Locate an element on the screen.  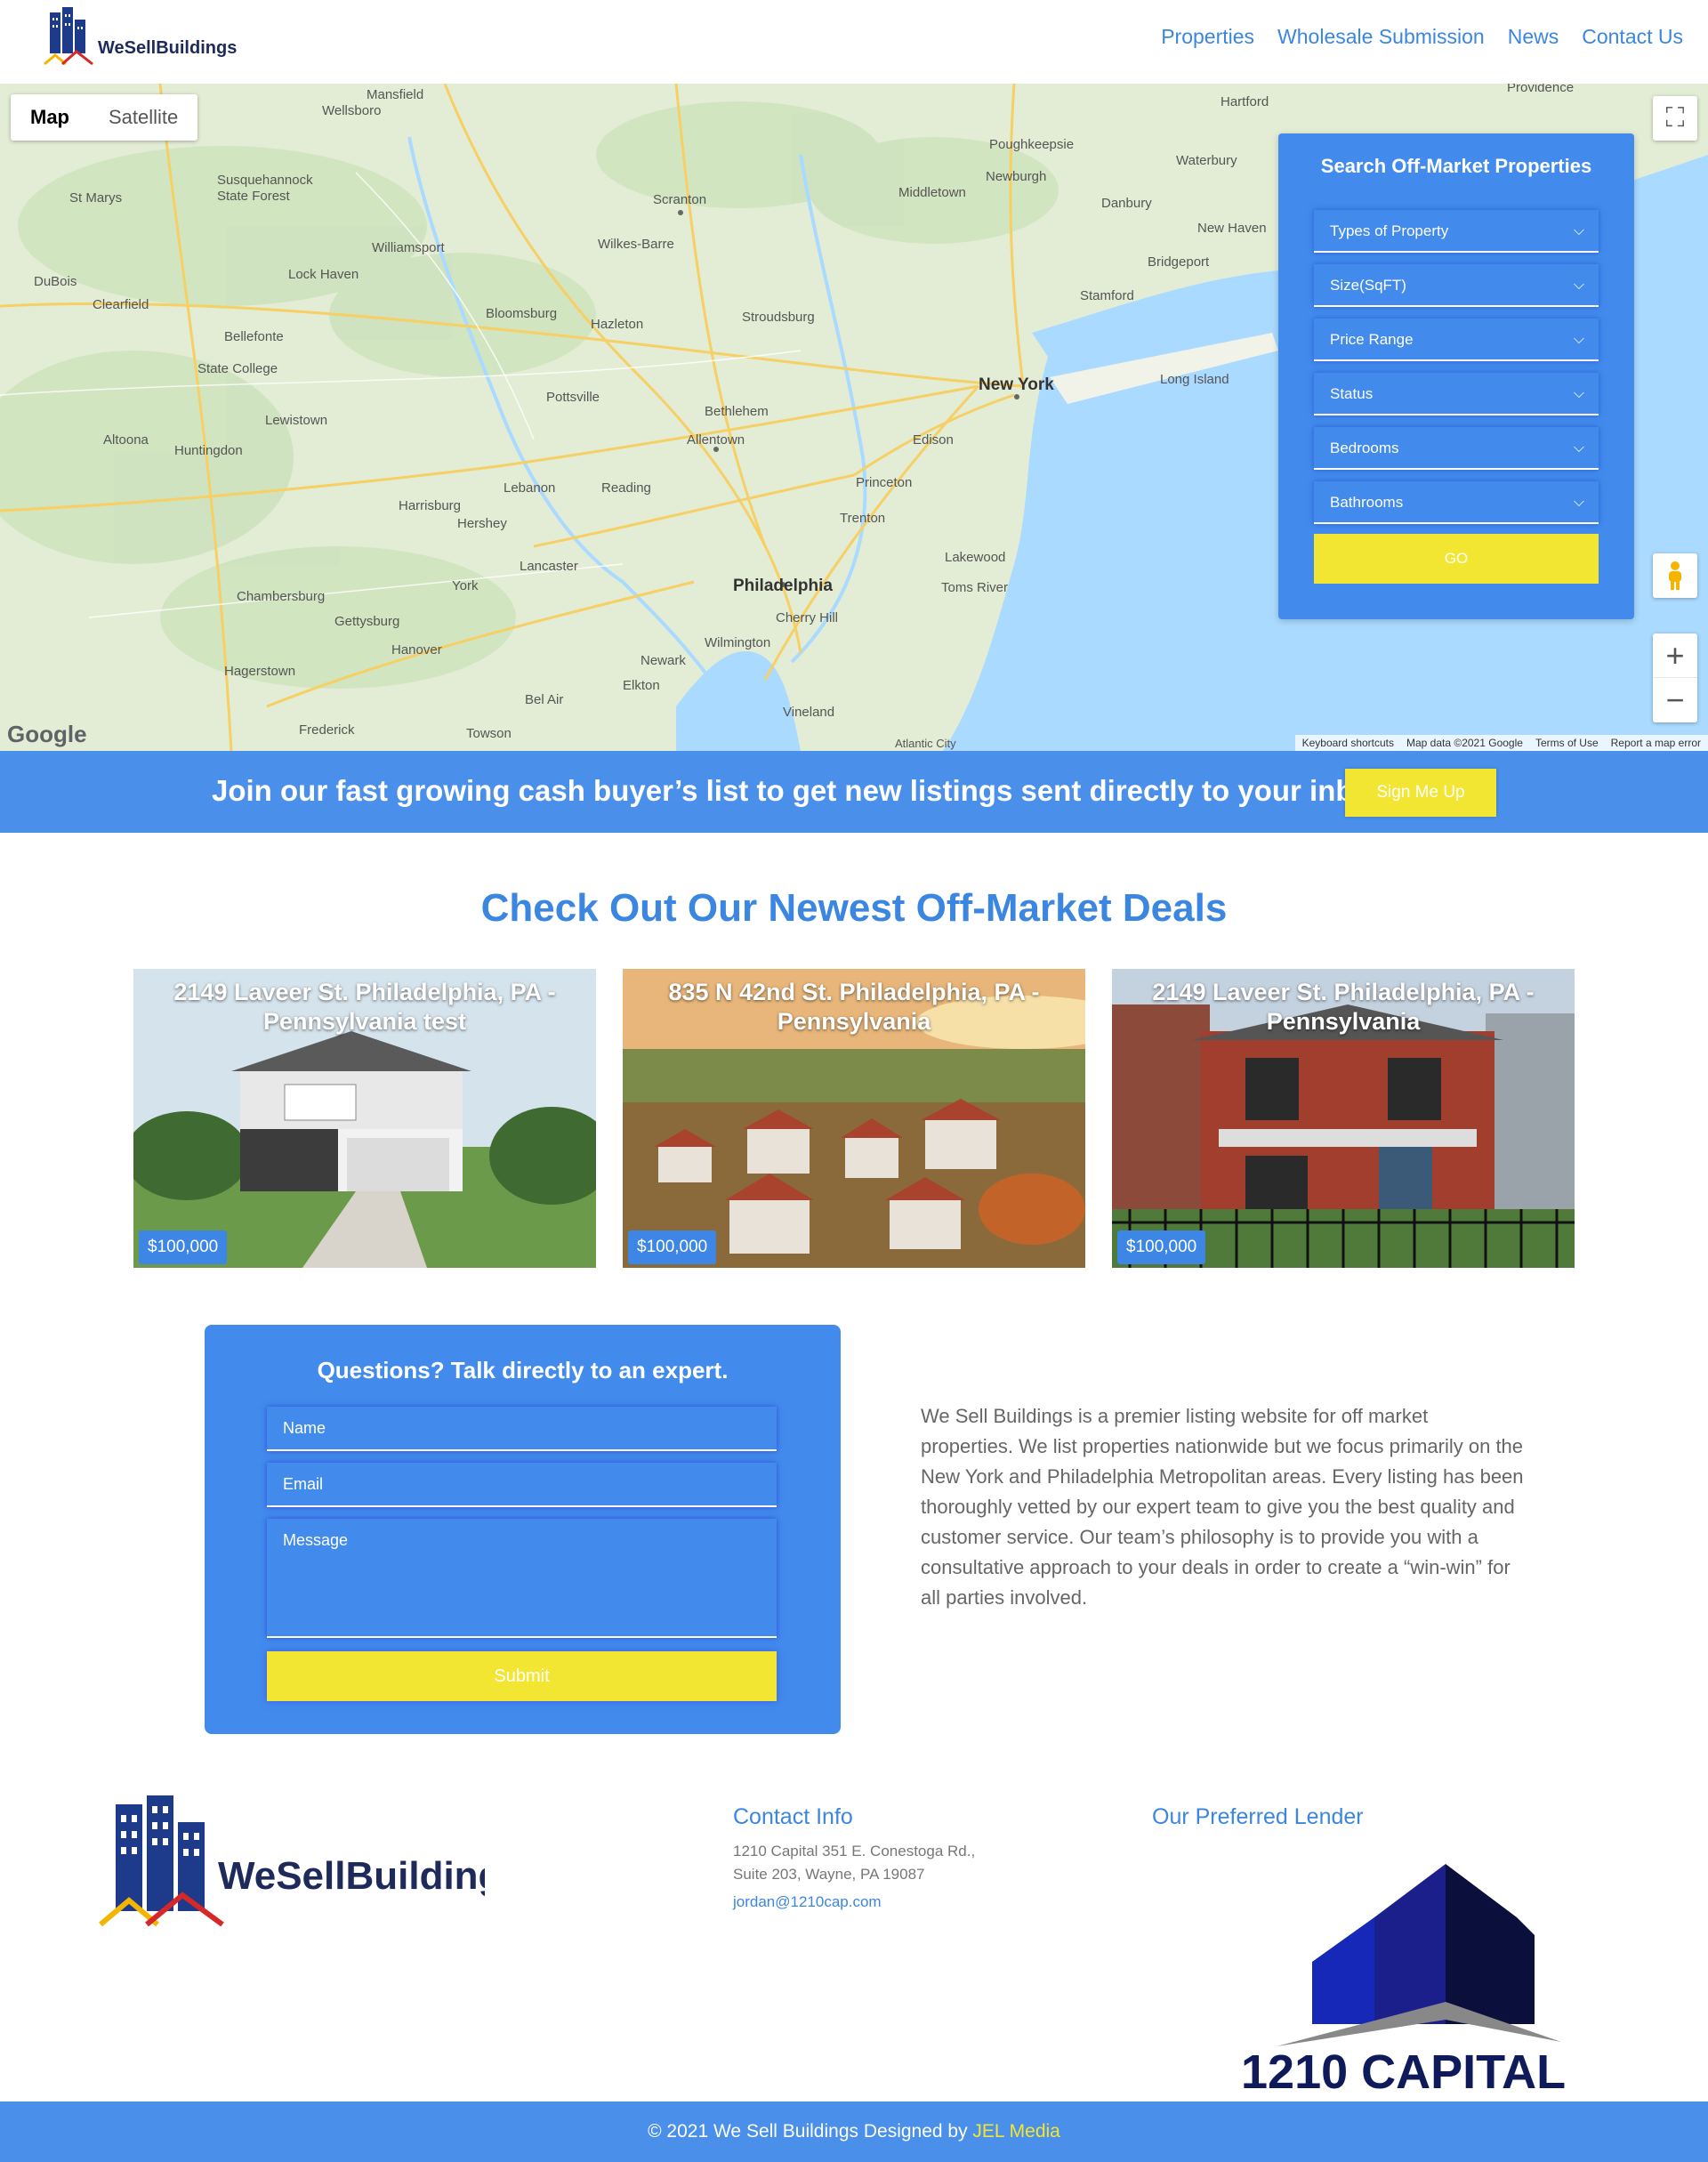
filter-label: Bedrooms is located at coordinates (1364, 448).